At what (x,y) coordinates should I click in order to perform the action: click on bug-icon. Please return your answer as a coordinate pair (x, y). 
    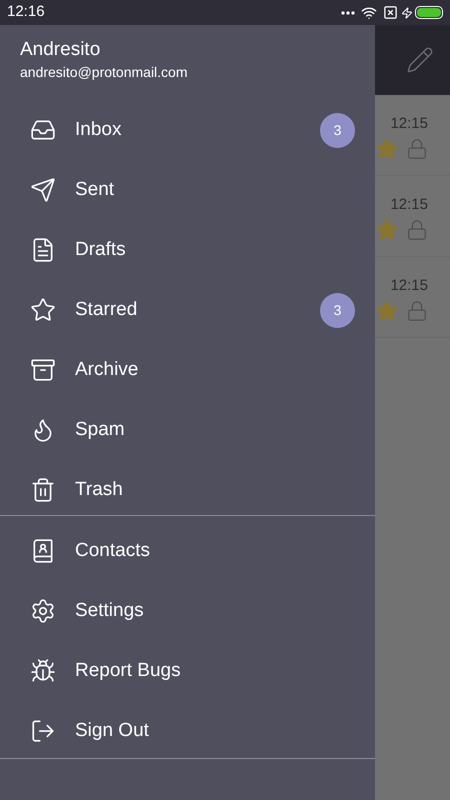
    Looking at the image, I should click on (43, 671).